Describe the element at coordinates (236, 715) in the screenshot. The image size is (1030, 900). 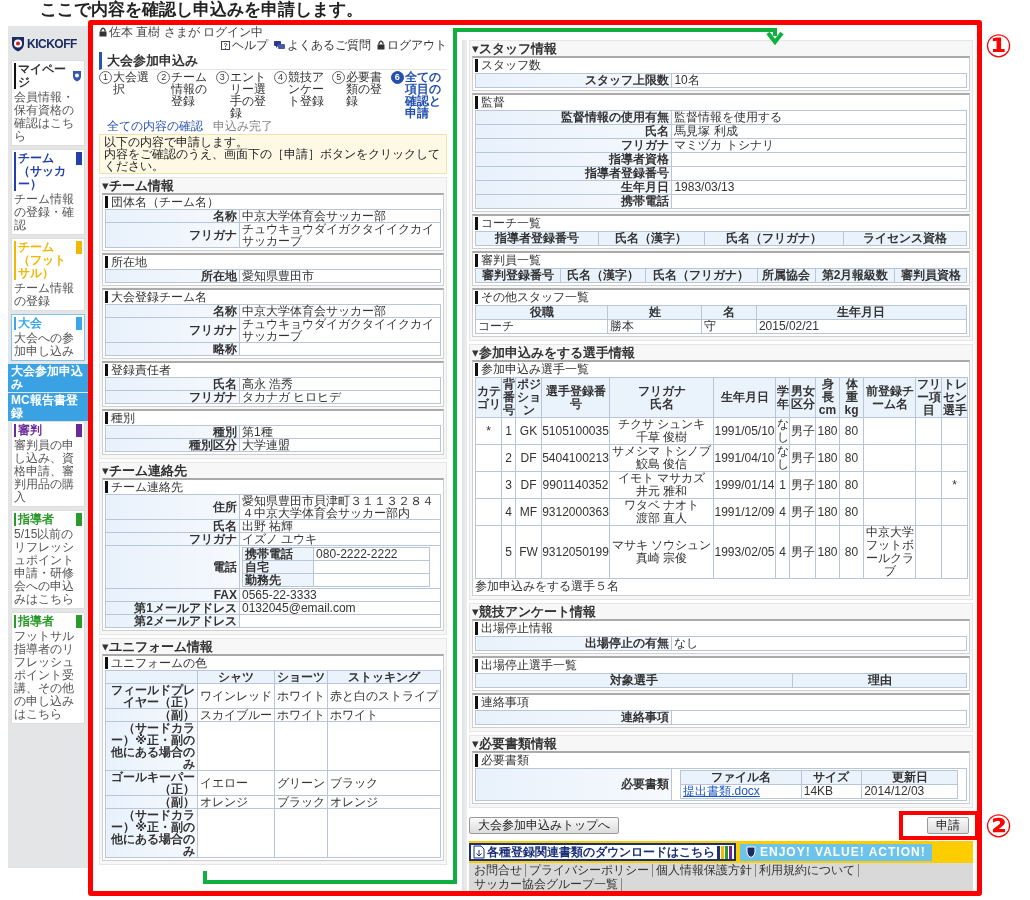
I see `table-cell: スカイブルー` at that location.